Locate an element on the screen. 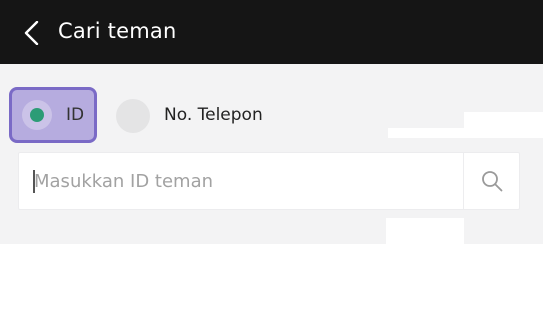  radio-option-id: ID is located at coordinates (53, 115).